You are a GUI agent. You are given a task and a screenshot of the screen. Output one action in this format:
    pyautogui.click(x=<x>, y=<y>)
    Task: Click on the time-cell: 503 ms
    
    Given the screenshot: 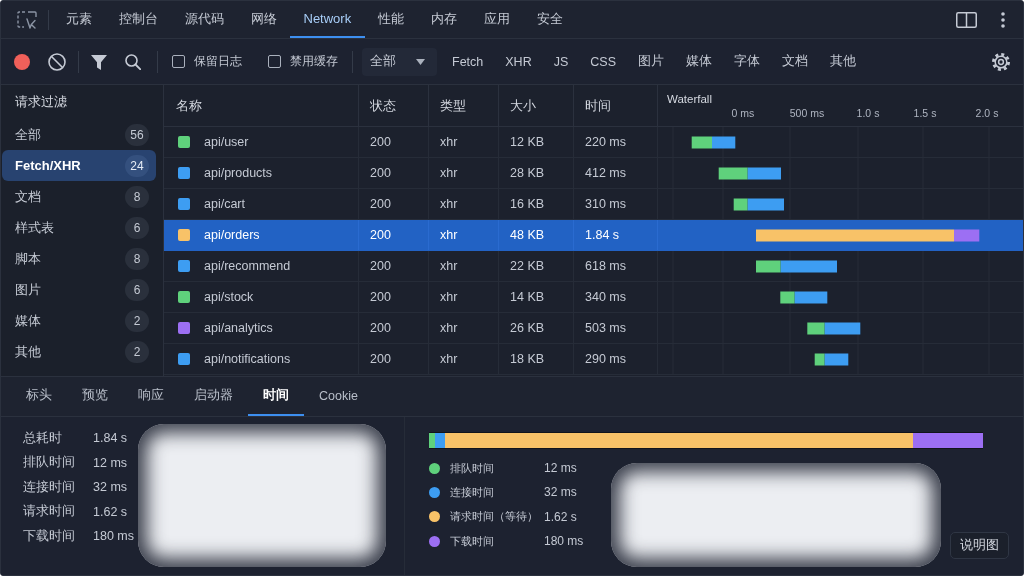 What is the action you would take?
    pyautogui.click(x=605, y=328)
    